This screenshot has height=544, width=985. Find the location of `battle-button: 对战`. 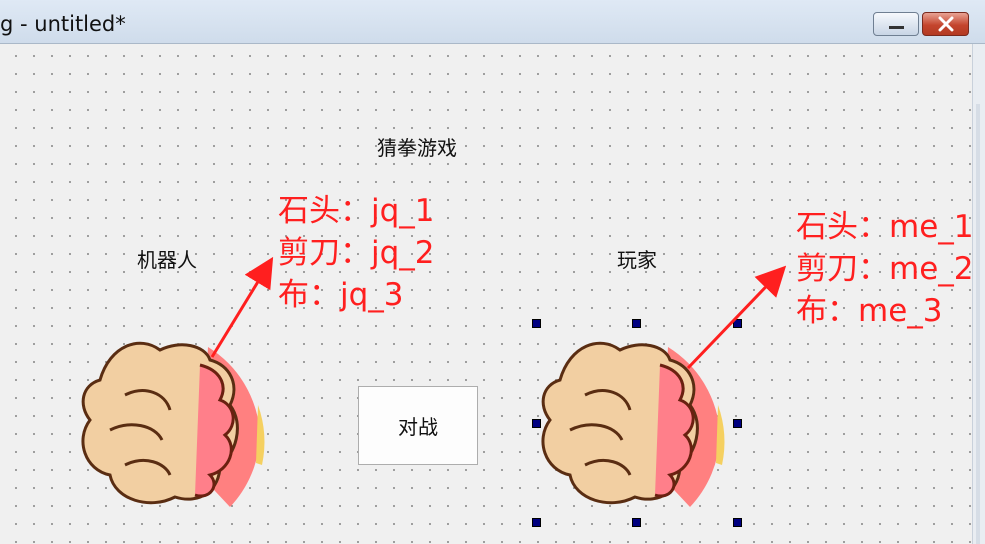

battle-button: 对战 is located at coordinates (418, 425).